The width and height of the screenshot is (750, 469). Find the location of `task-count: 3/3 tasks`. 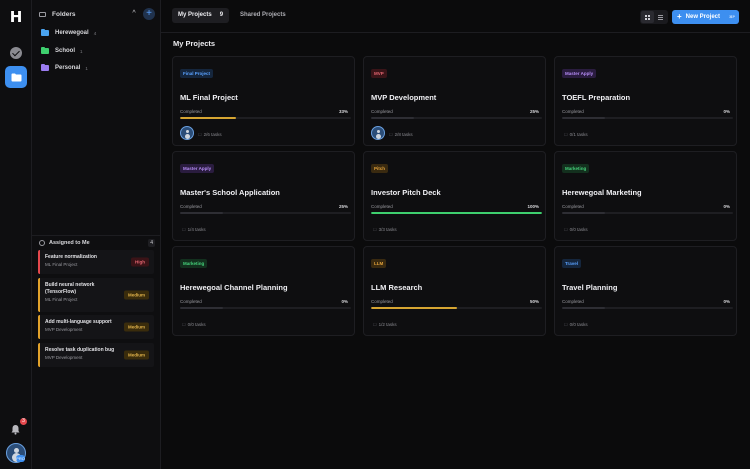

task-count: 3/3 tasks is located at coordinates (385, 229).